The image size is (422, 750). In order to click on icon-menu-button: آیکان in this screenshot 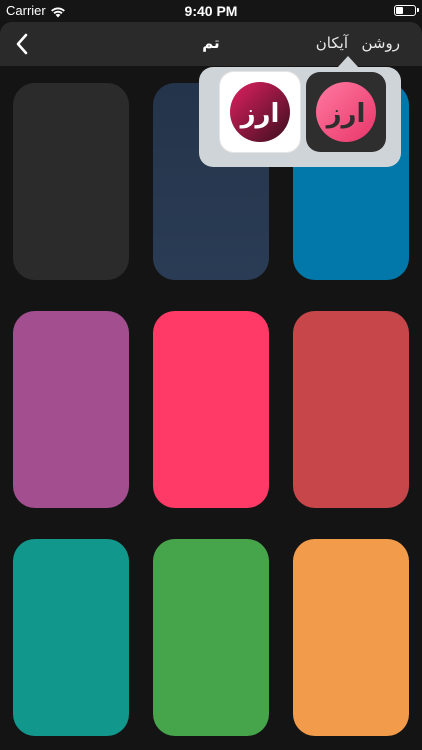, I will do `click(332, 43)`.